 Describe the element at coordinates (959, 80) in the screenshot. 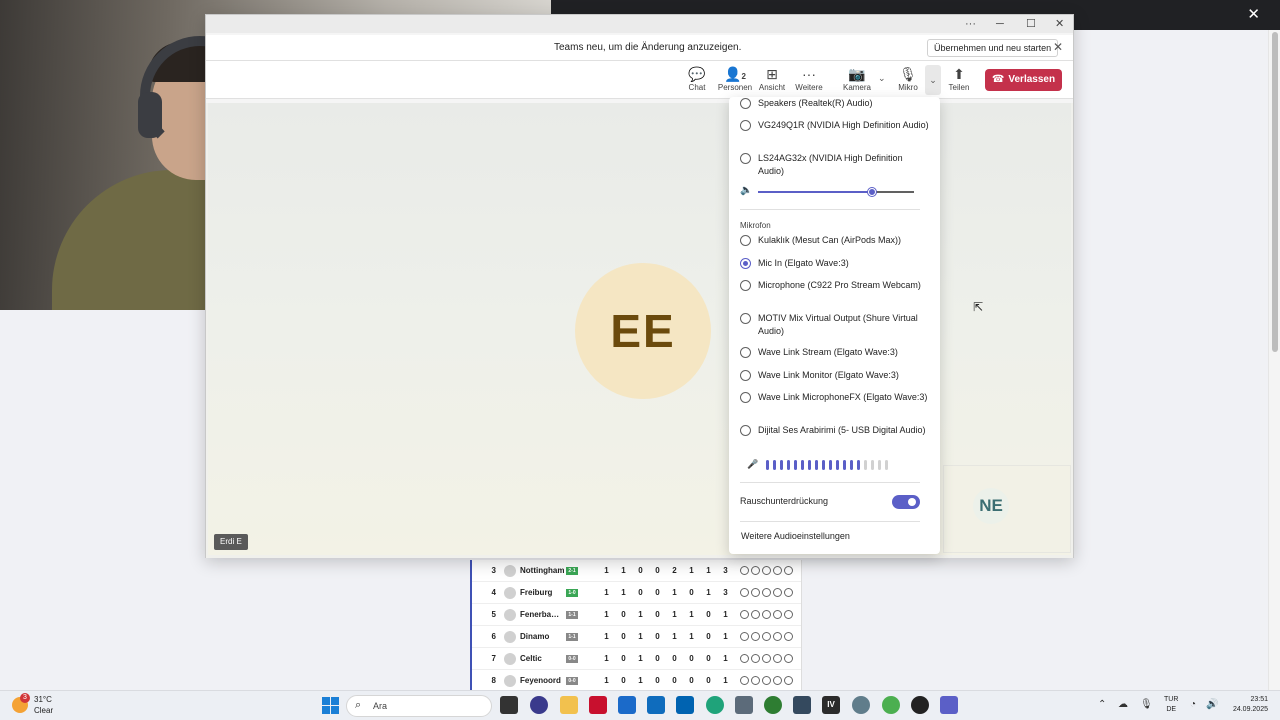

I see `share-button: ⬆ Teilen` at that location.